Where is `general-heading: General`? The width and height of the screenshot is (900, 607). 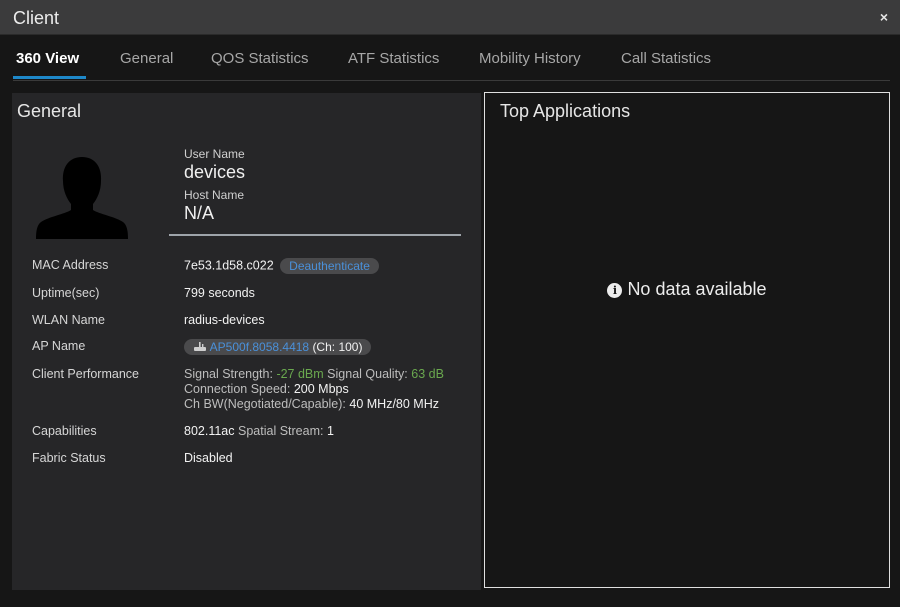 general-heading: General is located at coordinates (49, 111).